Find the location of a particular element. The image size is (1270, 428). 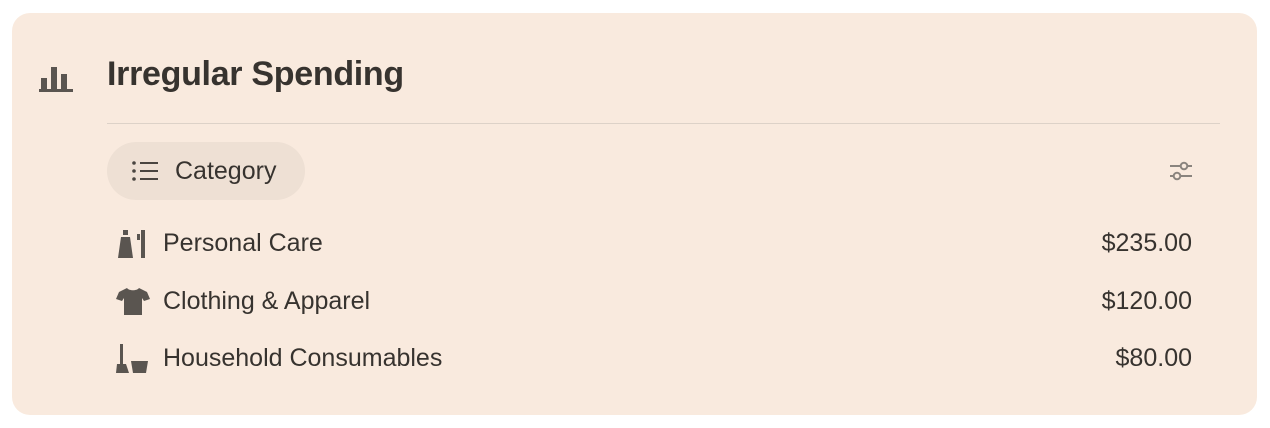

category-name: Household Consumables is located at coordinates (303, 358).